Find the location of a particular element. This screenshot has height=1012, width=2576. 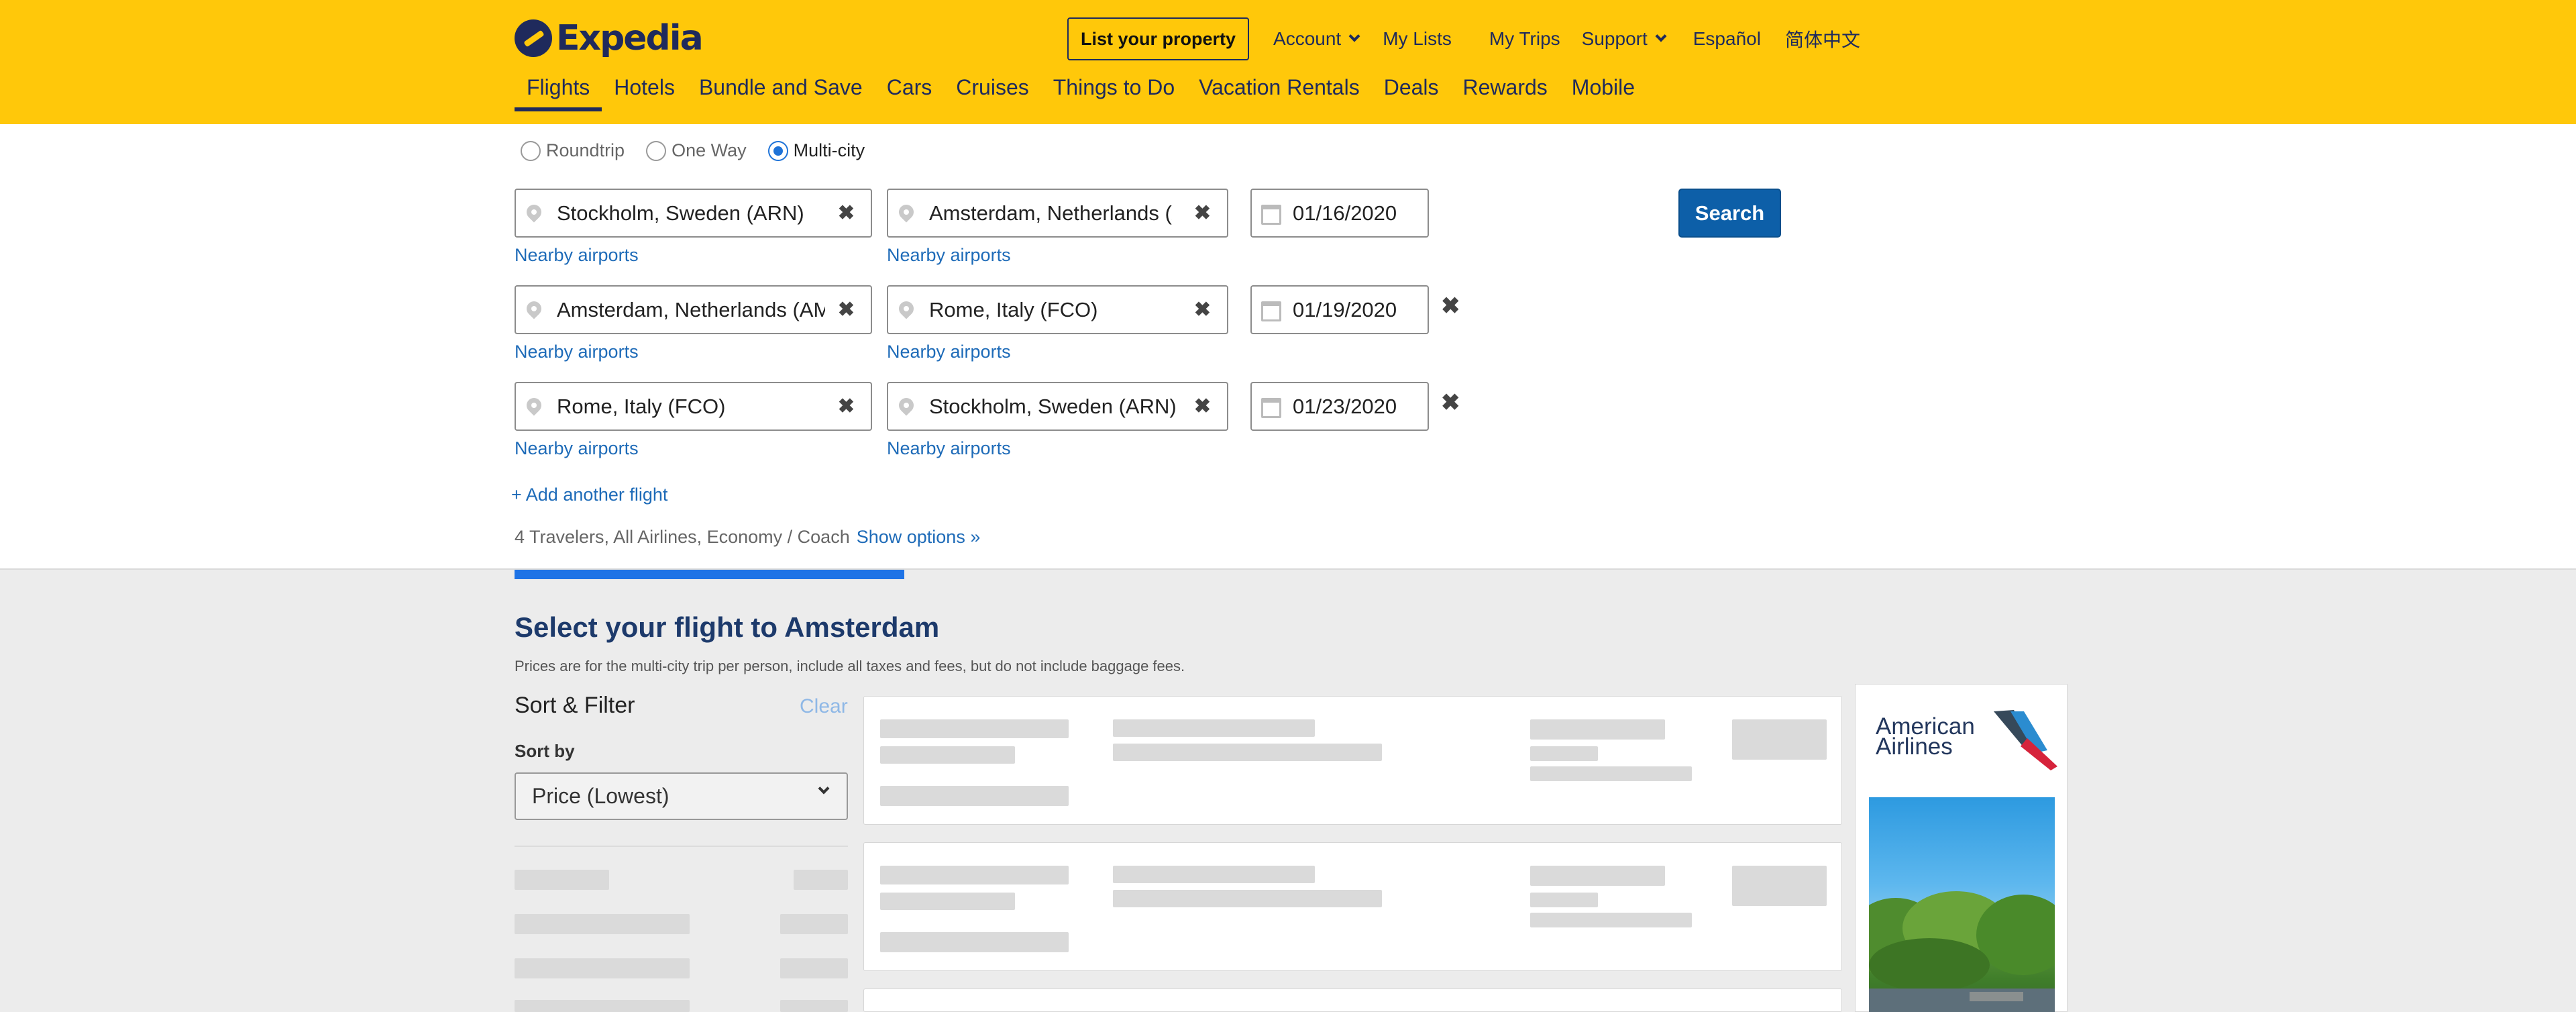

flight-3-destination-input: Stockholm, Sweden (ARN) ✖ is located at coordinates (1057, 407).